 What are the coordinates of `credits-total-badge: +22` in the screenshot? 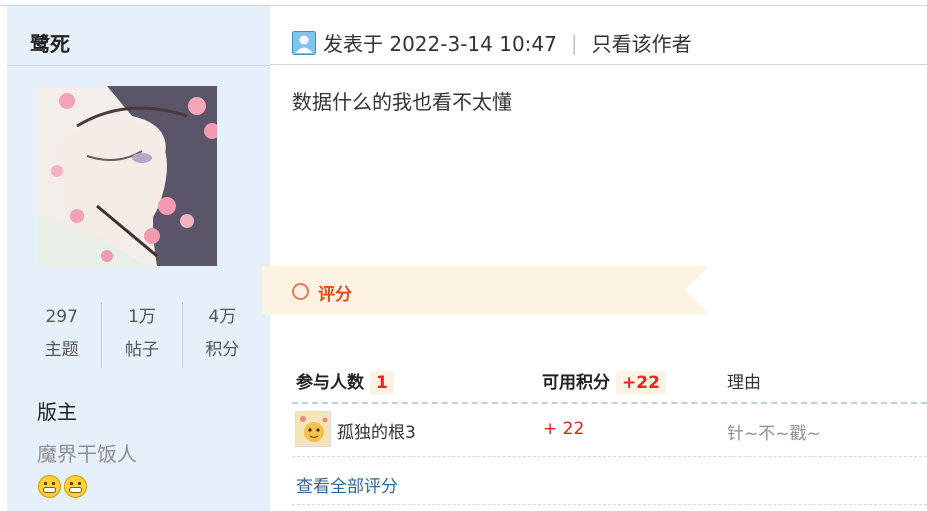 It's located at (641, 383).